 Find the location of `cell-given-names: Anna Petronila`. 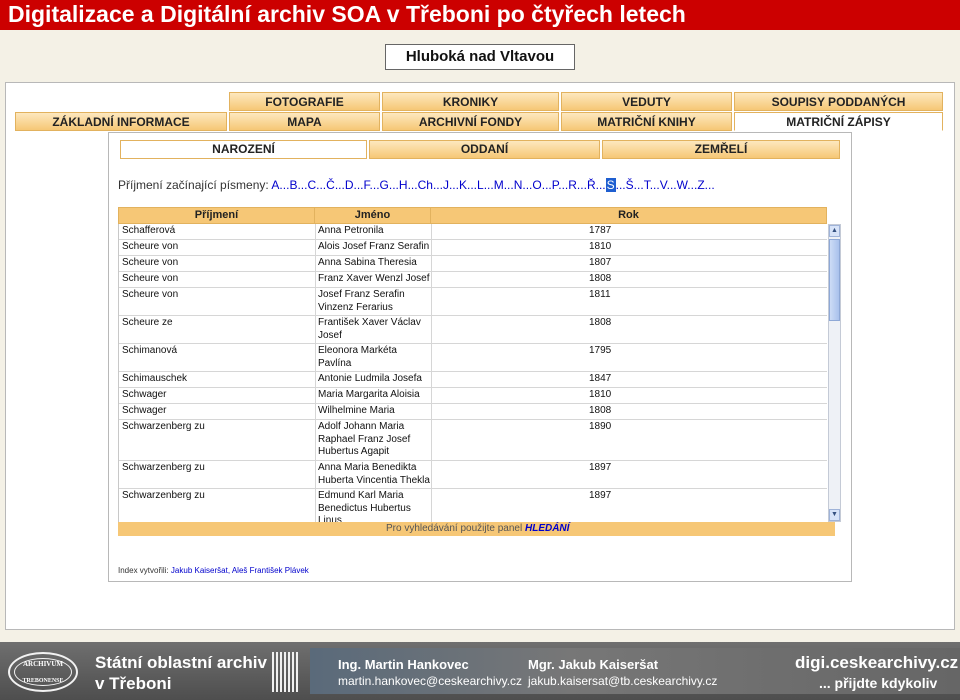

cell-given-names: Anna Petronila is located at coordinates (377, 231).